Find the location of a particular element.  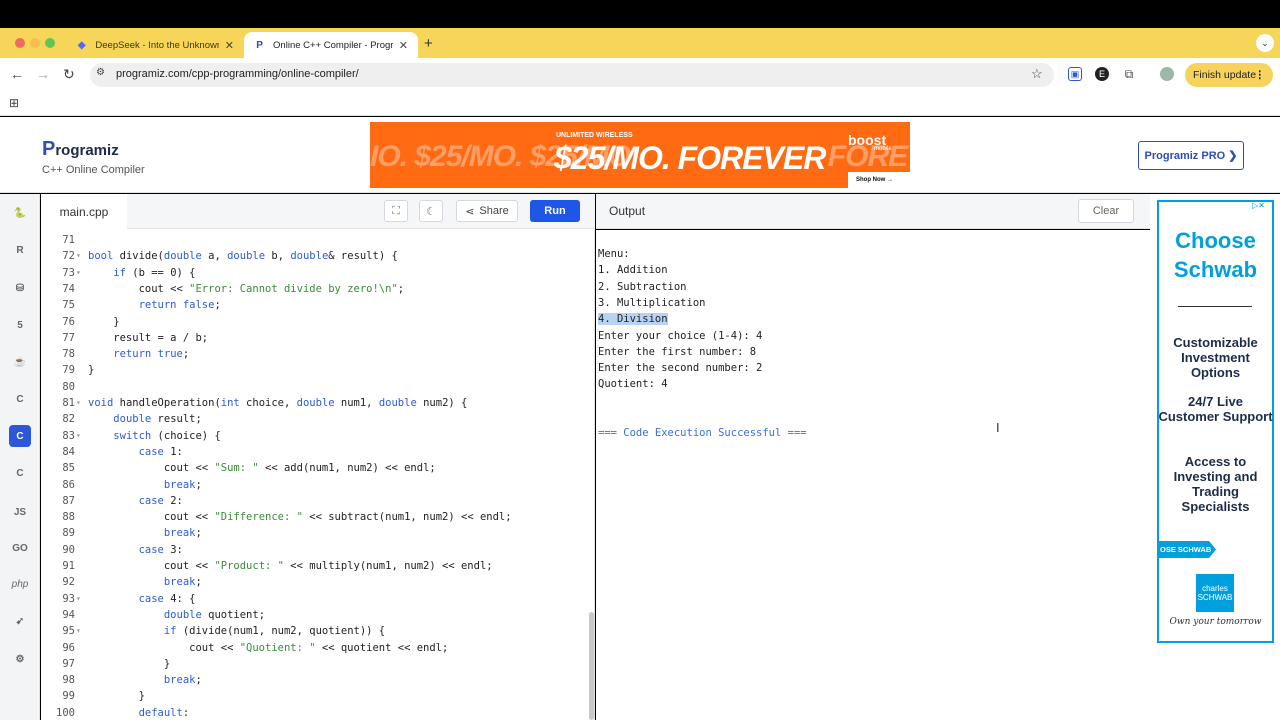

run-button: Run is located at coordinates (555, 211).